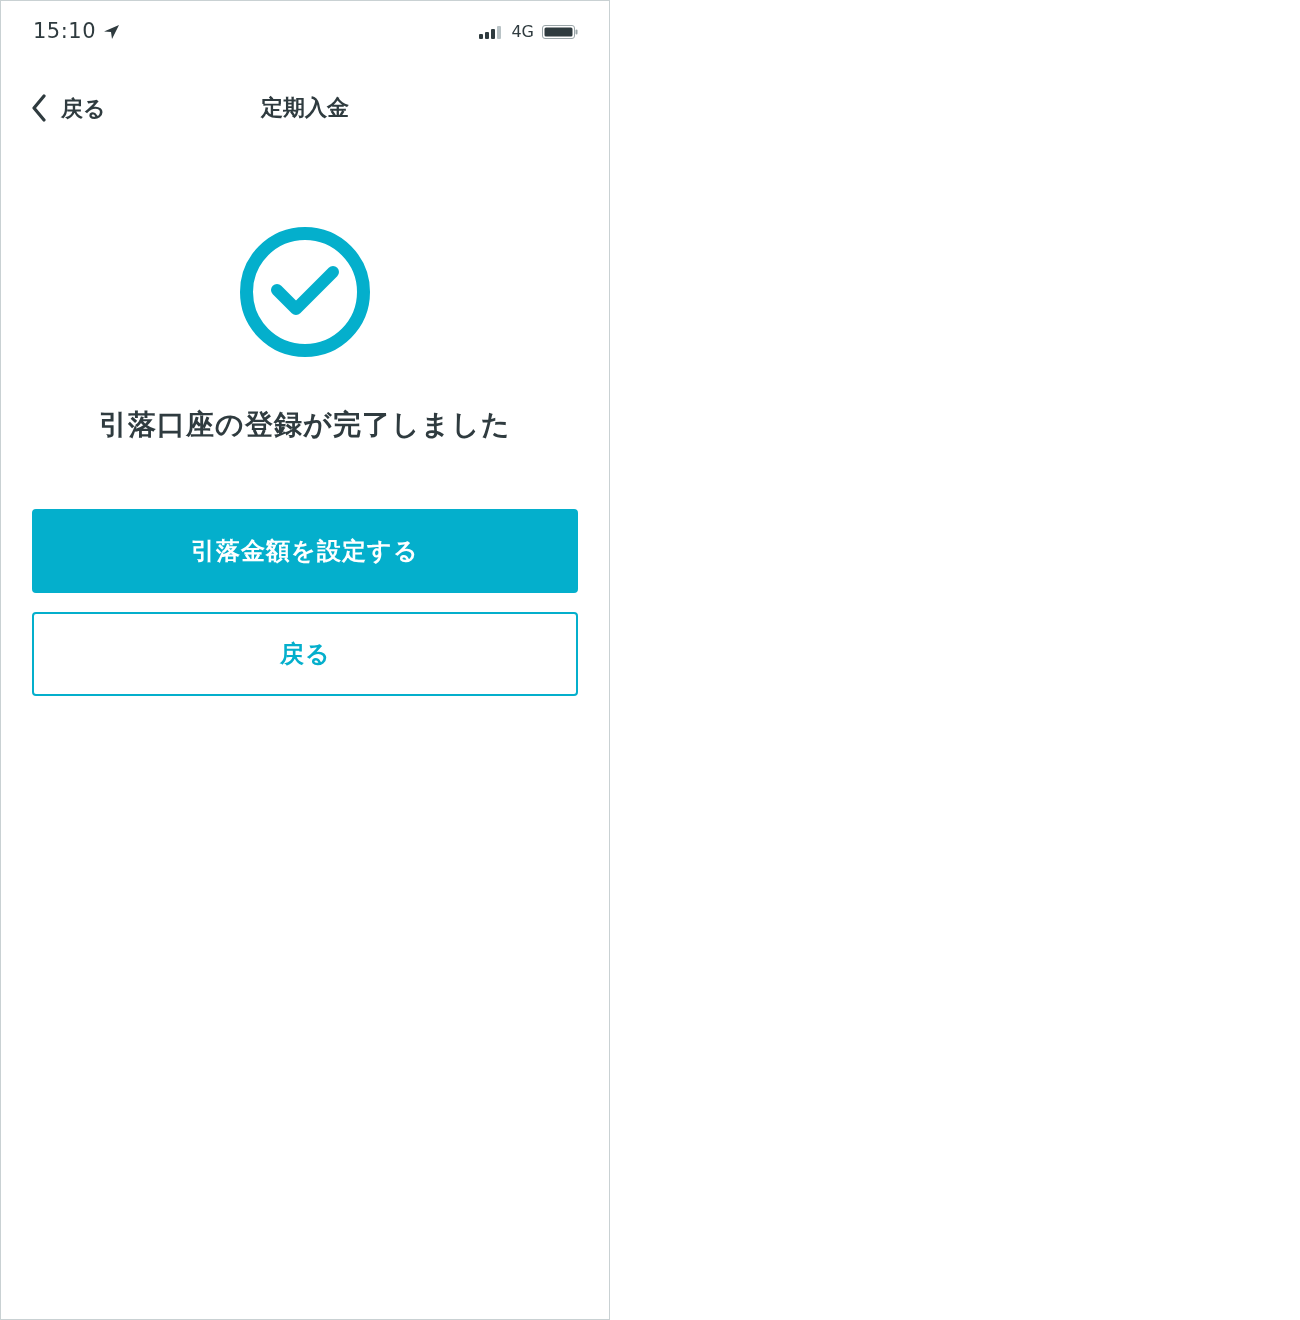  I want to click on back-chevron-icon, so click(39, 108).